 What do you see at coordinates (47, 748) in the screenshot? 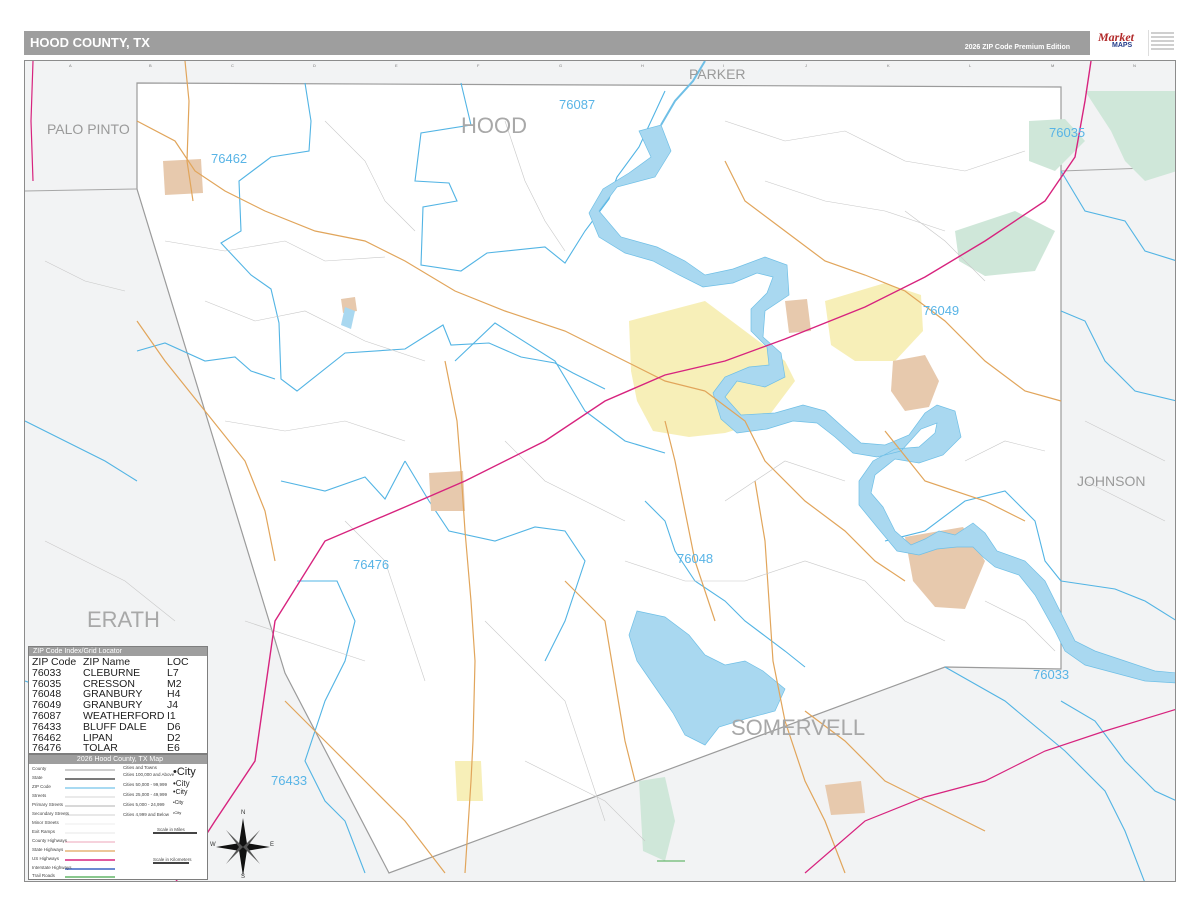
I see `zip-index-zip: 76476` at bounding box center [47, 748].